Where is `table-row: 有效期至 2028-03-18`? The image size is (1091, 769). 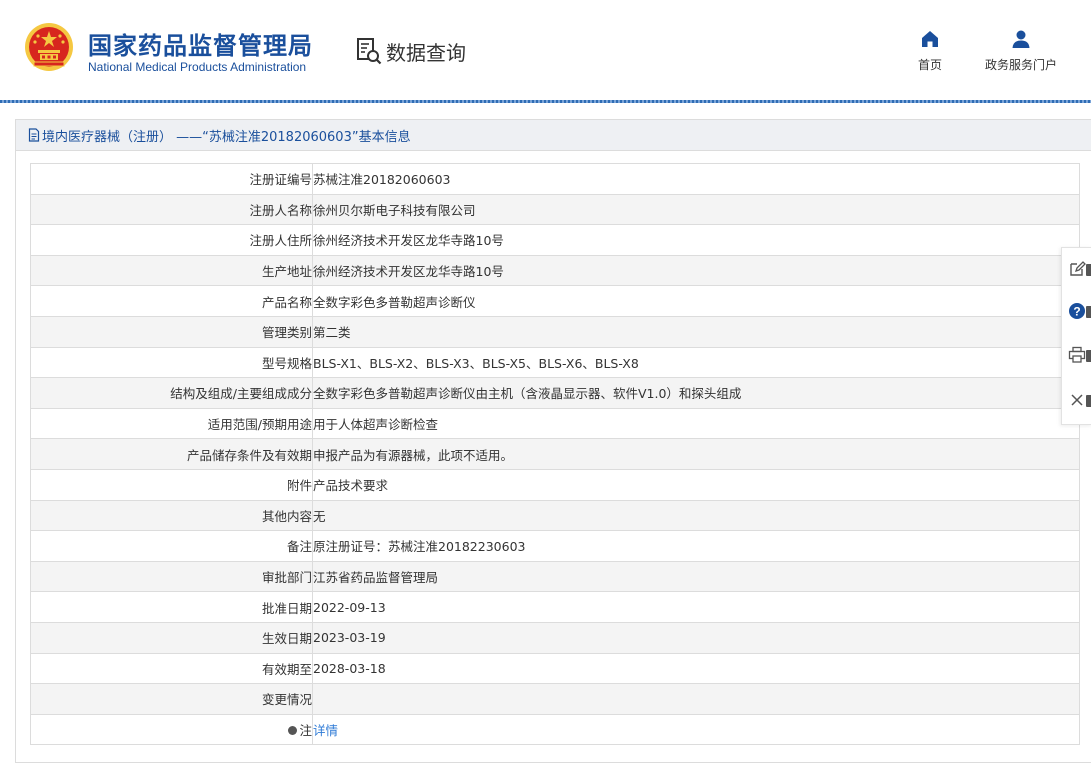
table-row: 有效期至 2028-03-18 is located at coordinates (555, 668).